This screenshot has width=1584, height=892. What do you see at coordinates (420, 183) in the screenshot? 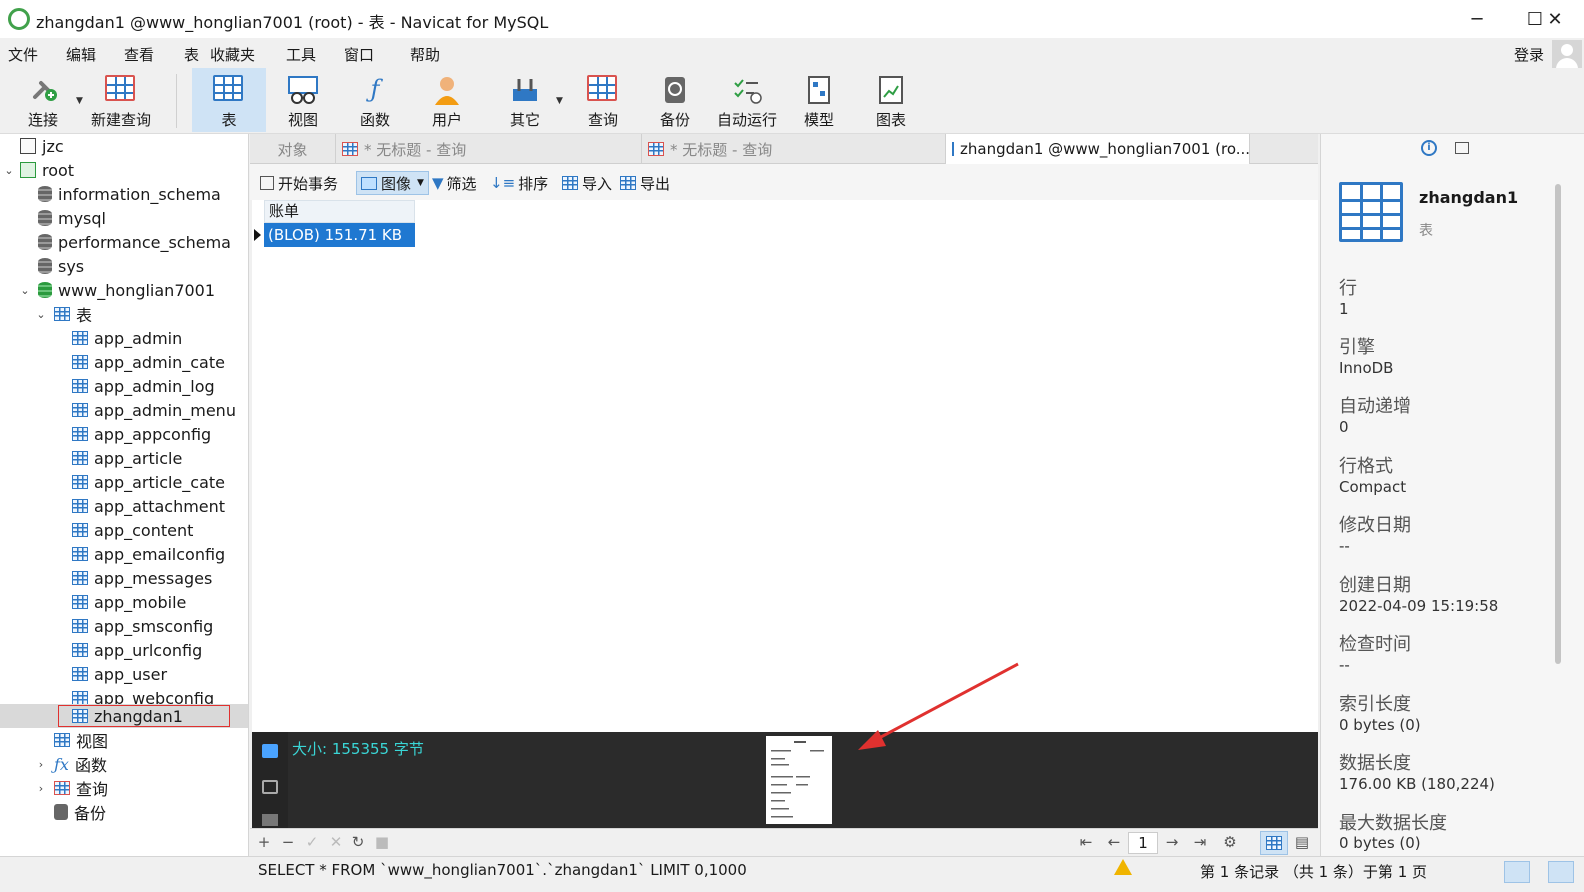
I see `chevron-down-icon: ▼` at bounding box center [420, 183].